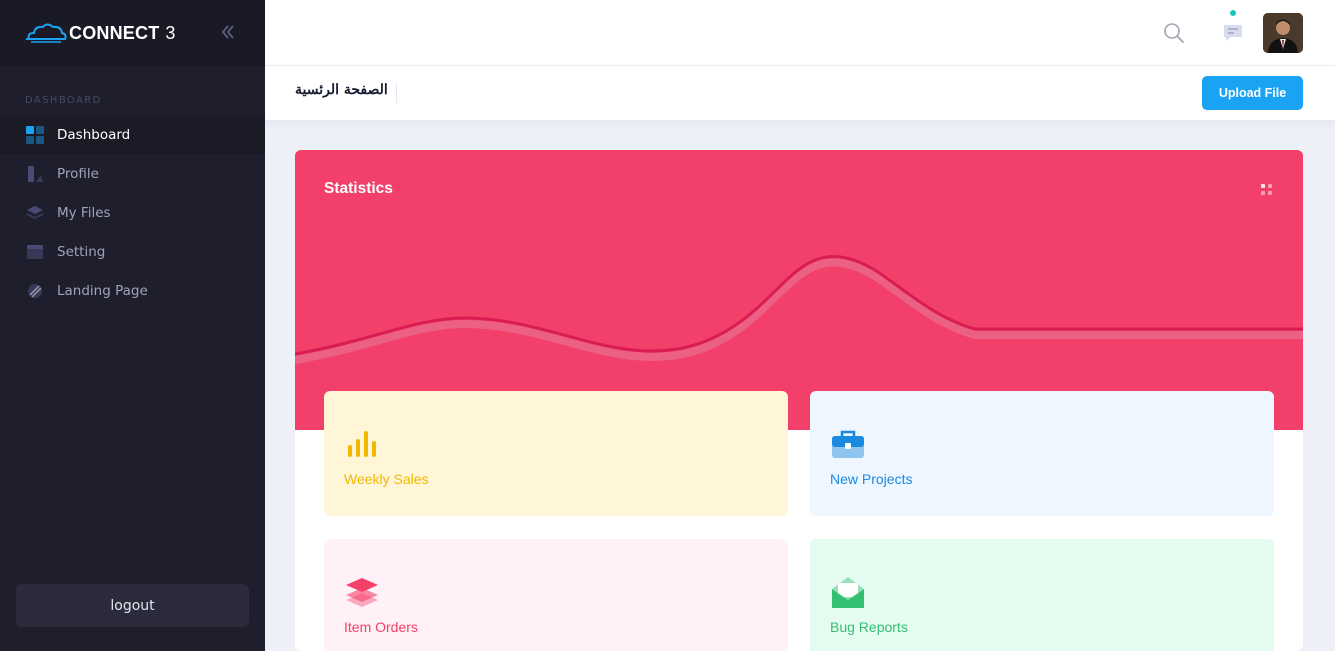  Describe the element at coordinates (63, 100) in the screenshot. I see `sidebar-section-label: DASHBOARD` at that location.